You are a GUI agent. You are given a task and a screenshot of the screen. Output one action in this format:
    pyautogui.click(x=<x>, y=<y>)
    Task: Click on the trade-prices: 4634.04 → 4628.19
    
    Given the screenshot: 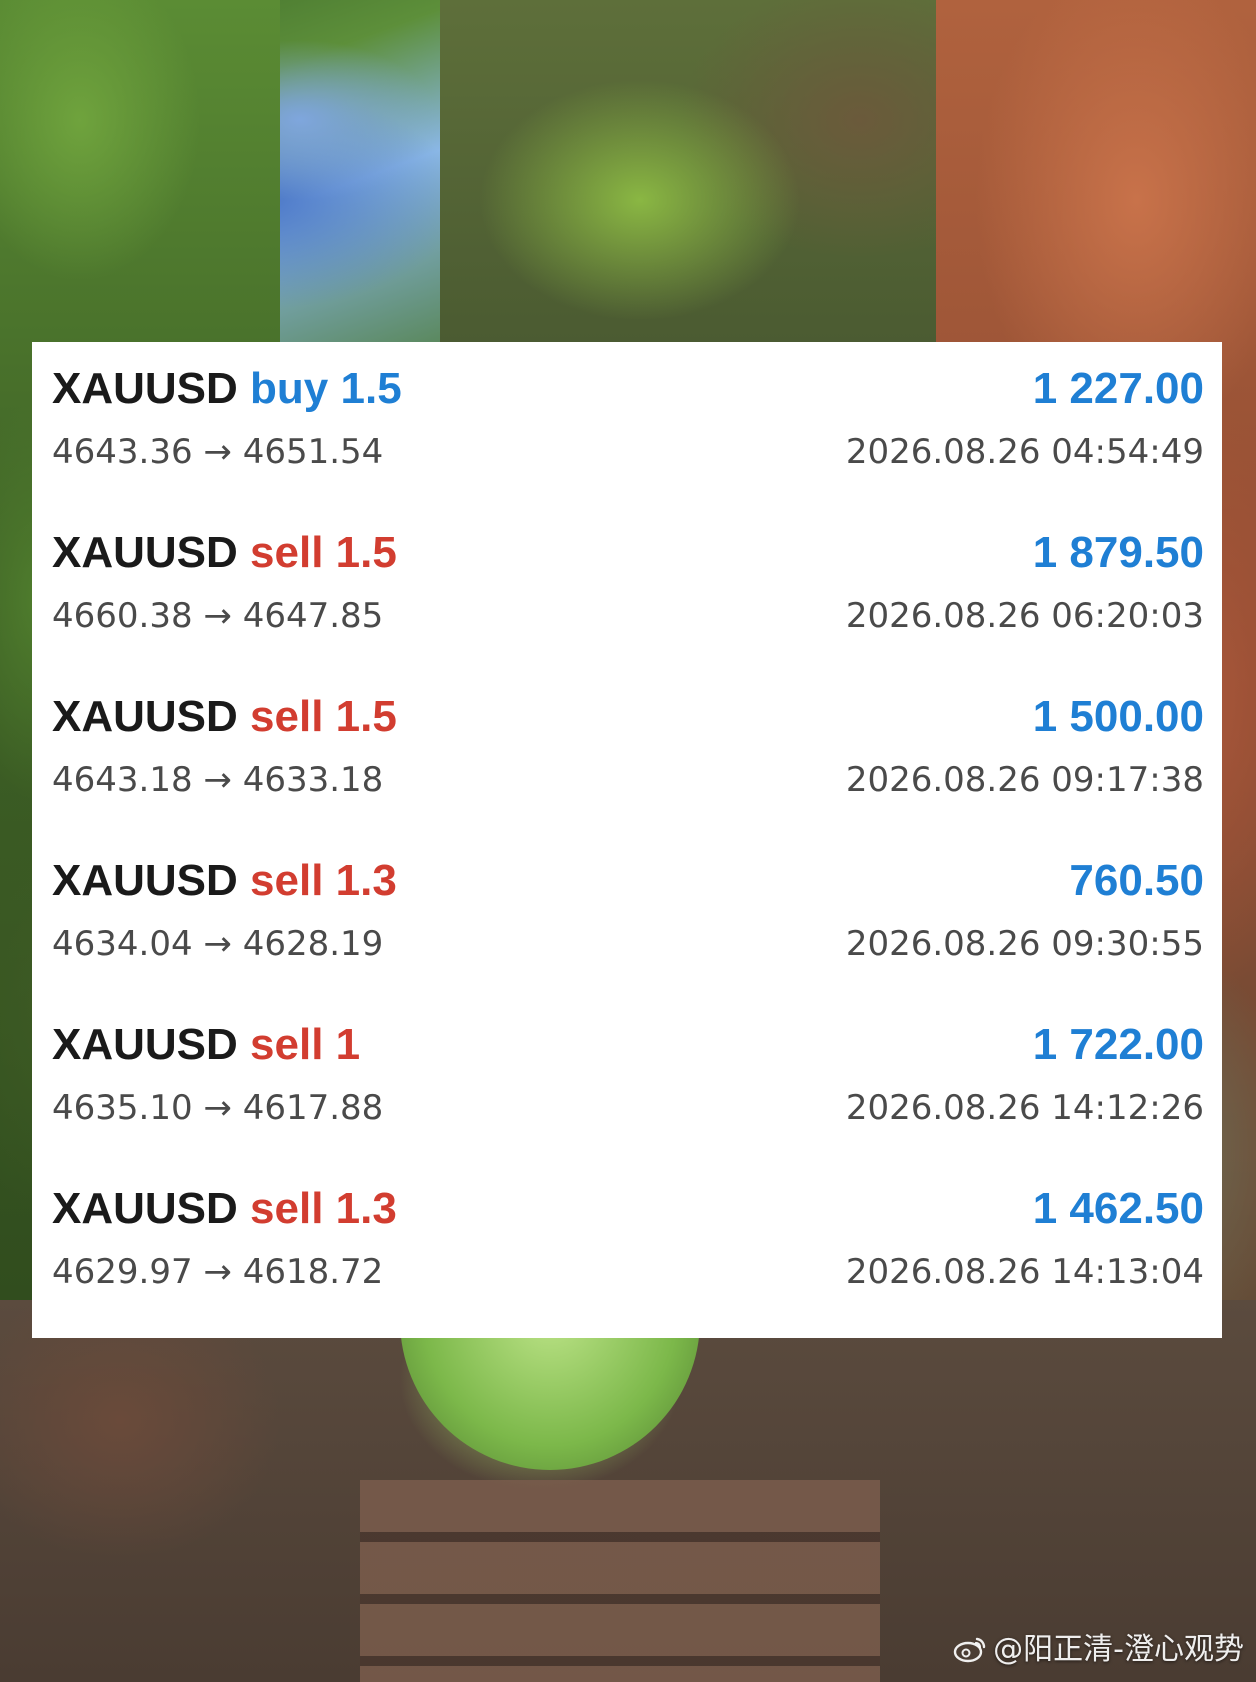 What is the action you would take?
    pyautogui.click(x=218, y=944)
    